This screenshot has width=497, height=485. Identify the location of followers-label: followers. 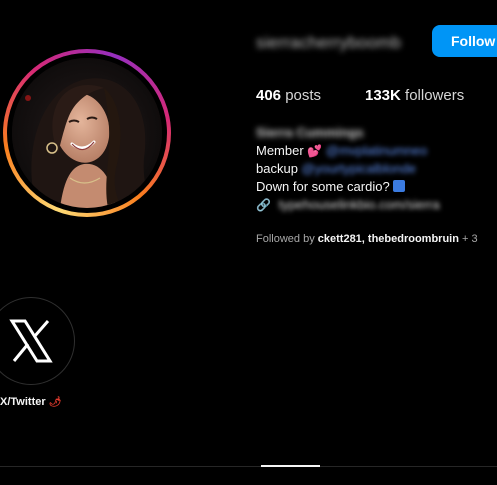
(435, 95).